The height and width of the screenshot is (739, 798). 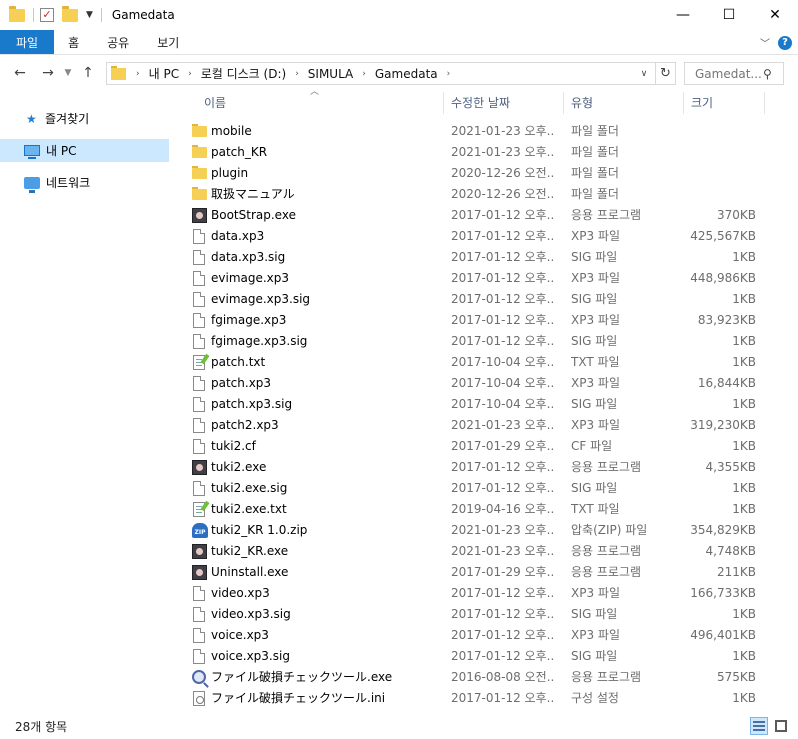 I want to click on file-row: tuki2.cf 2017-01-29 오후... CF 파일 1KB, so click(x=476, y=446).